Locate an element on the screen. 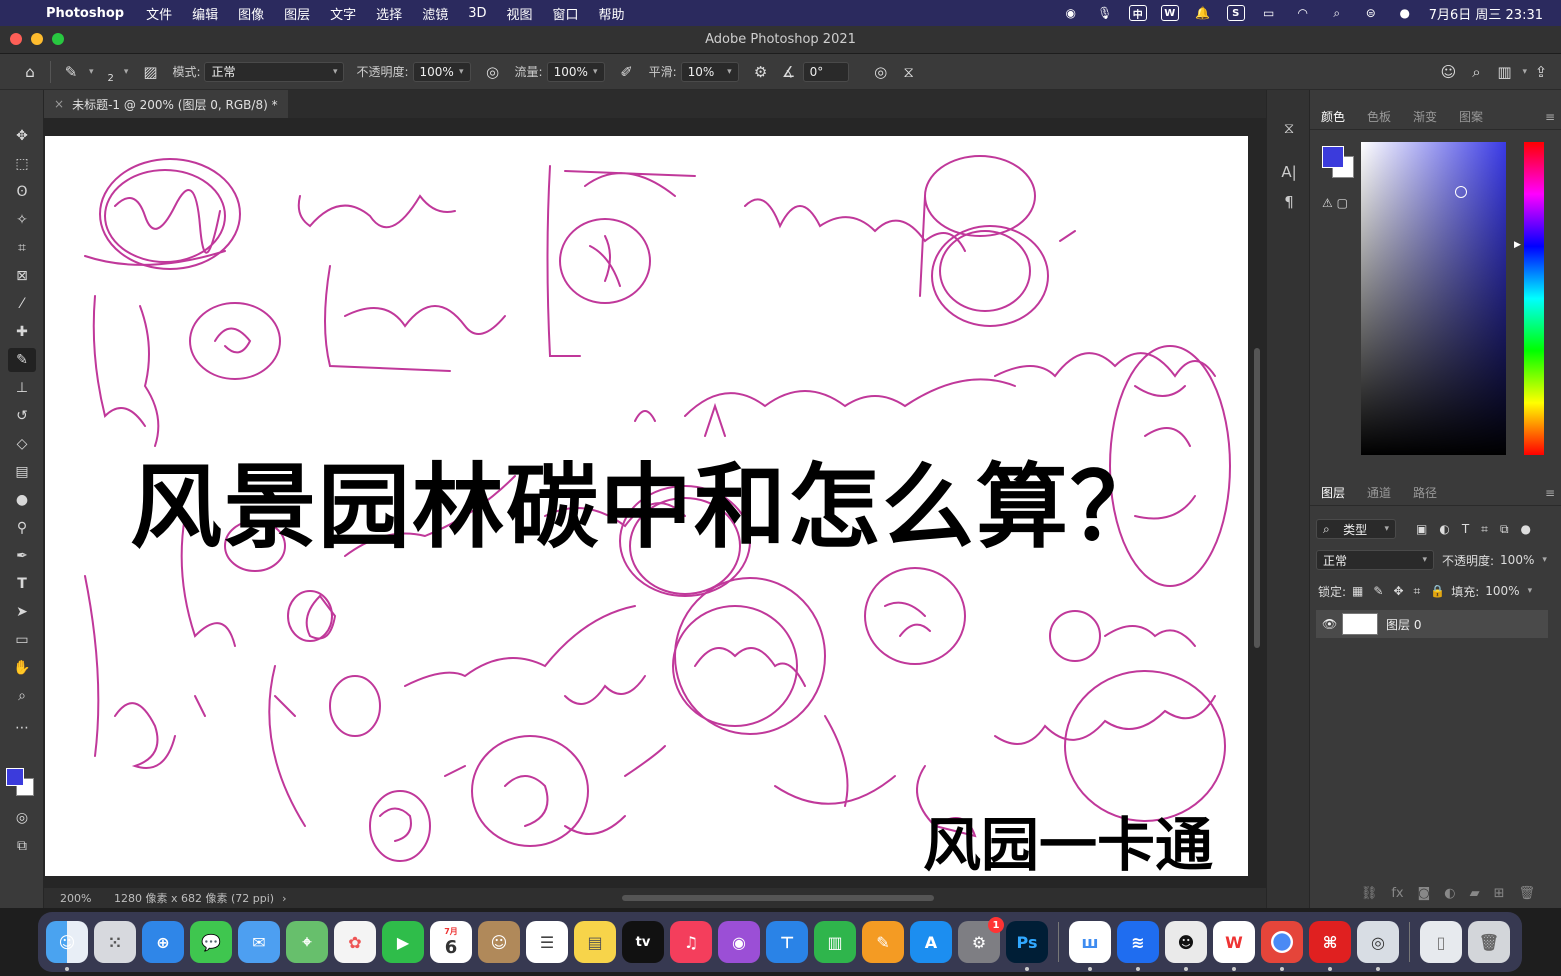 The width and height of the screenshot is (1561, 976). filter-type-icon: T is located at coordinates (1465, 529).